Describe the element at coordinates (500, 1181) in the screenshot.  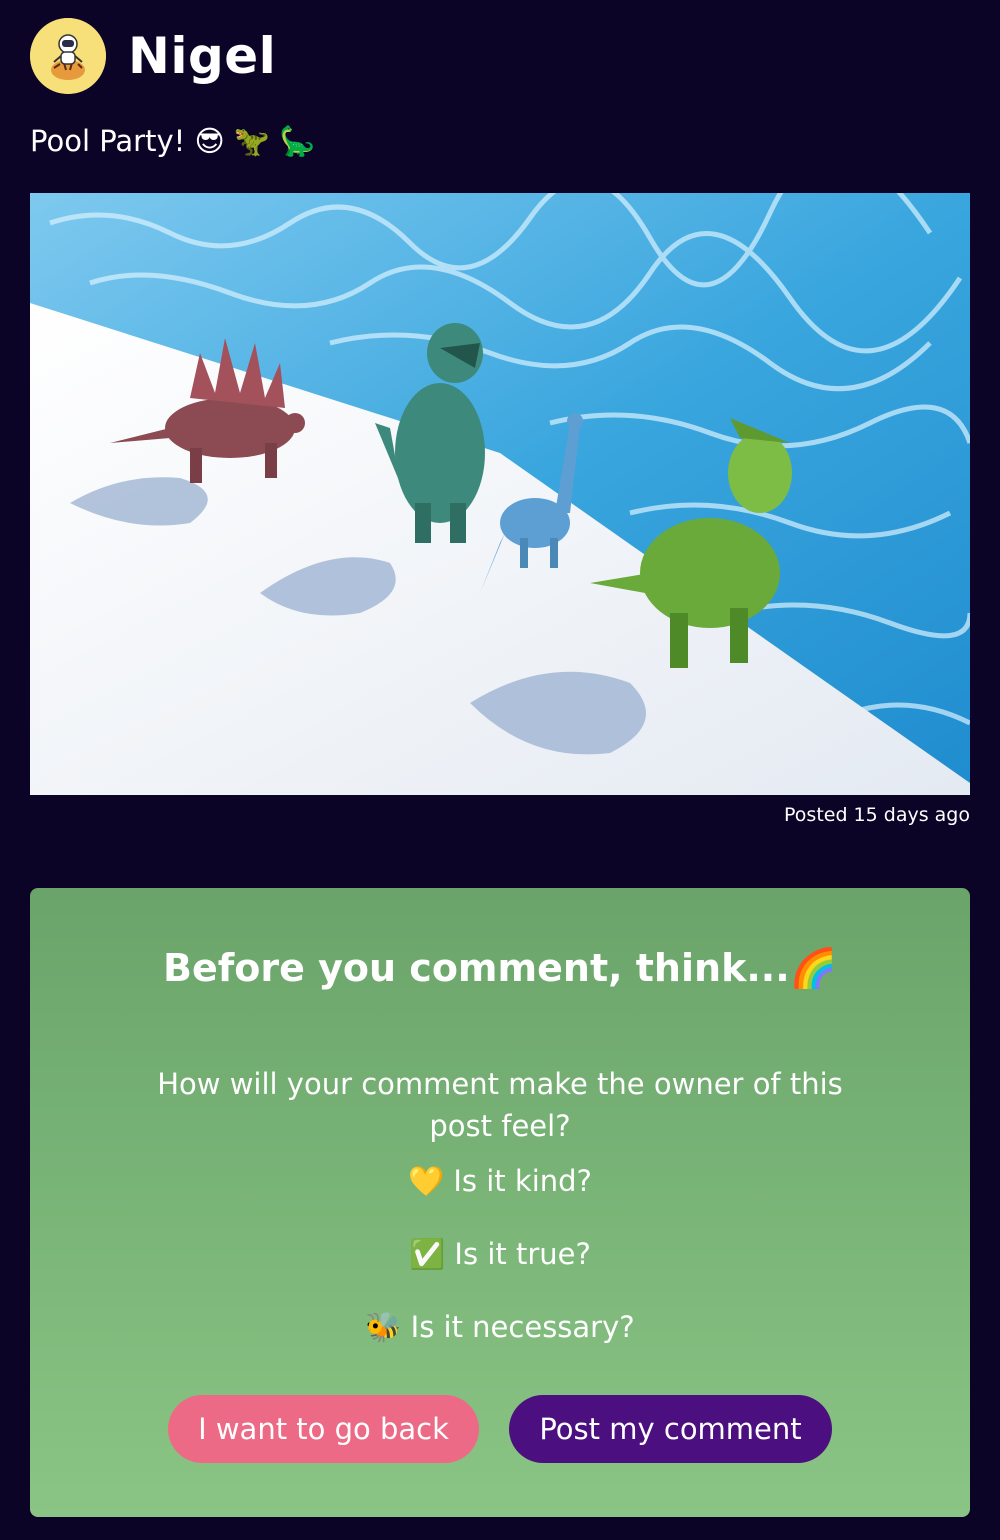
I see `check-kind: 💛 Is it kind?` at that location.